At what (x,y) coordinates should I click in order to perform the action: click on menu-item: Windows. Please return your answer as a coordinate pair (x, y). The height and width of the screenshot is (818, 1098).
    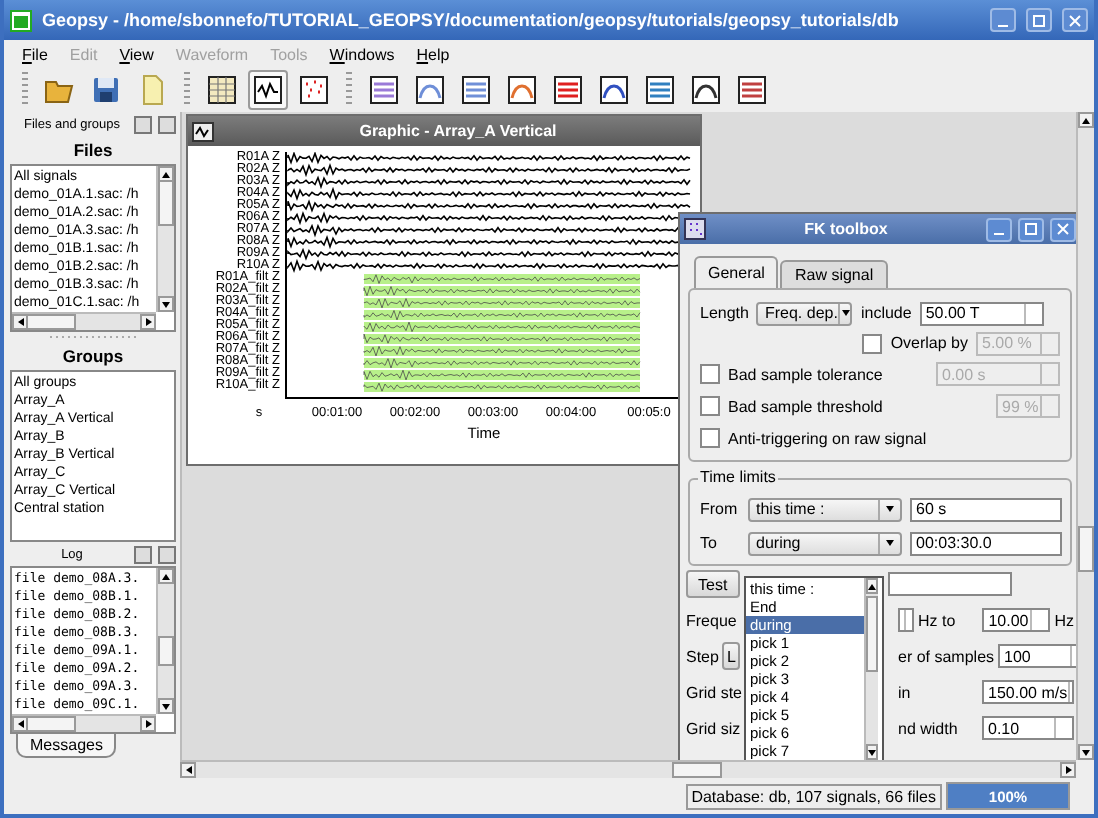
    Looking at the image, I should click on (362, 54).